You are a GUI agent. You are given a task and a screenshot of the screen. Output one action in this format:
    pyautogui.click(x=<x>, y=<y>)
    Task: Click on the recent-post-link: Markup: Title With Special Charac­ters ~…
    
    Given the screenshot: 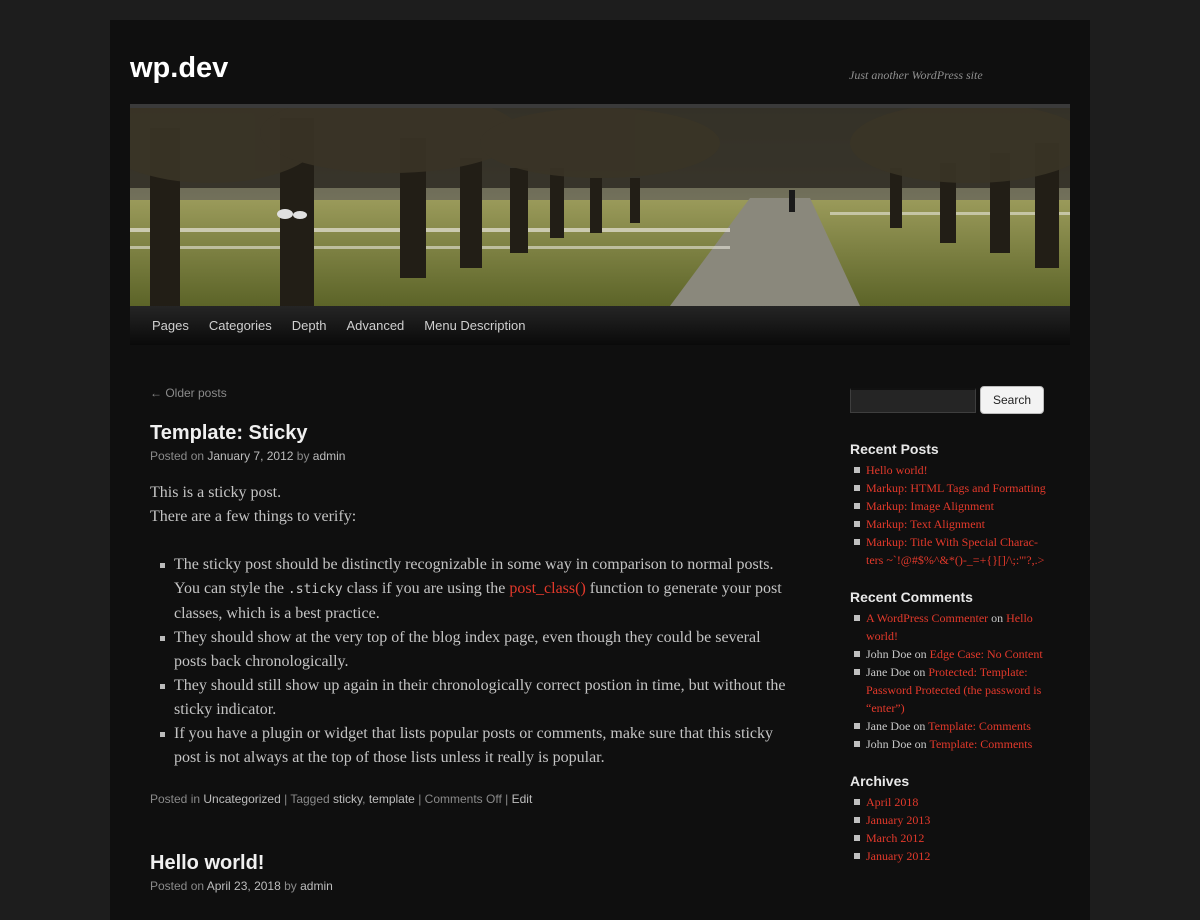 What is the action you would take?
    pyautogui.click(x=955, y=551)
    